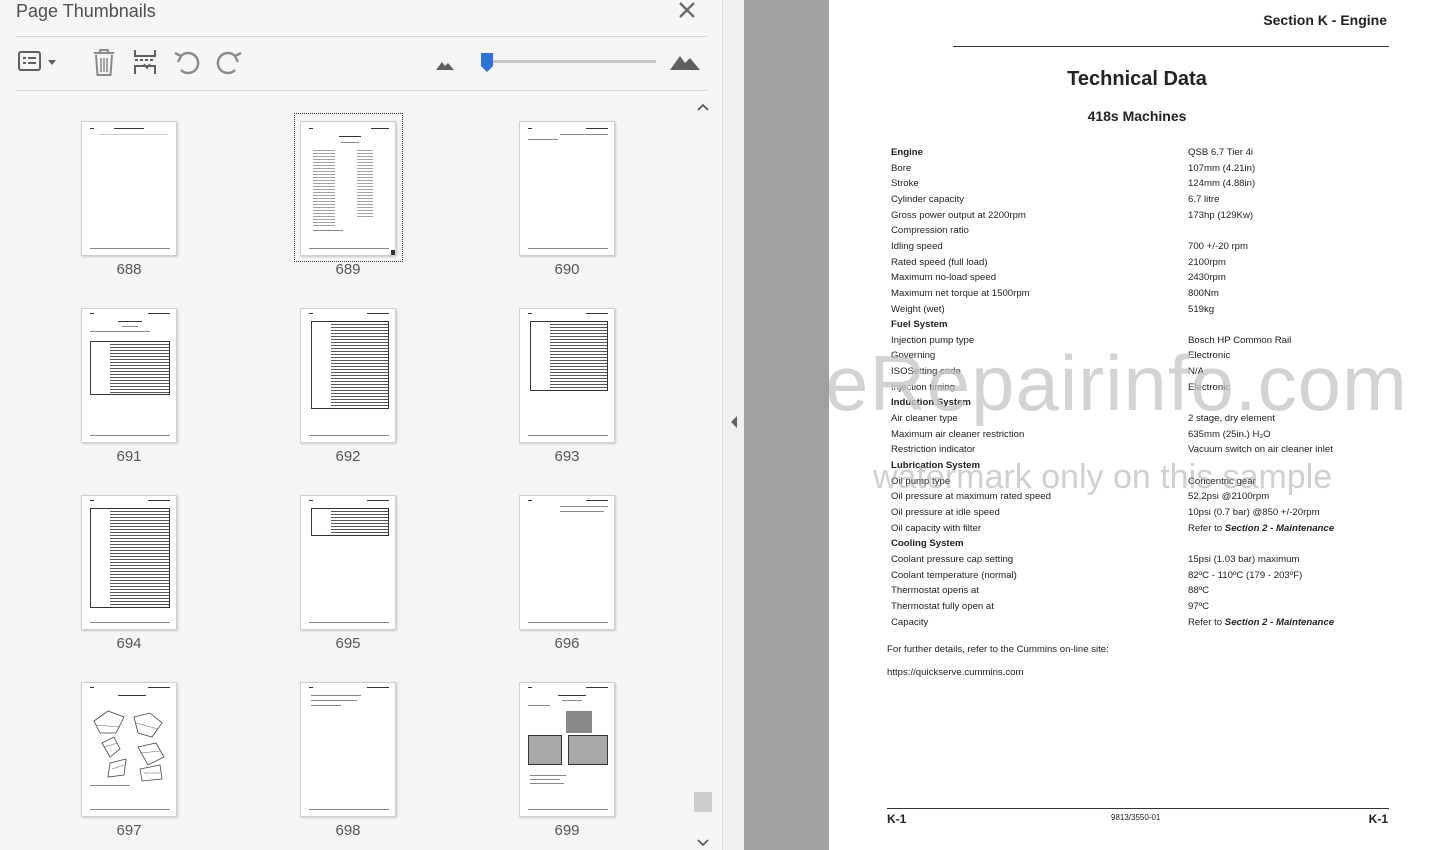 This screenshot has width=1439, height=850. Describe the element at coordinates (1141, 405) in the screenshot. I see `spec-row: Induction System` at that location.